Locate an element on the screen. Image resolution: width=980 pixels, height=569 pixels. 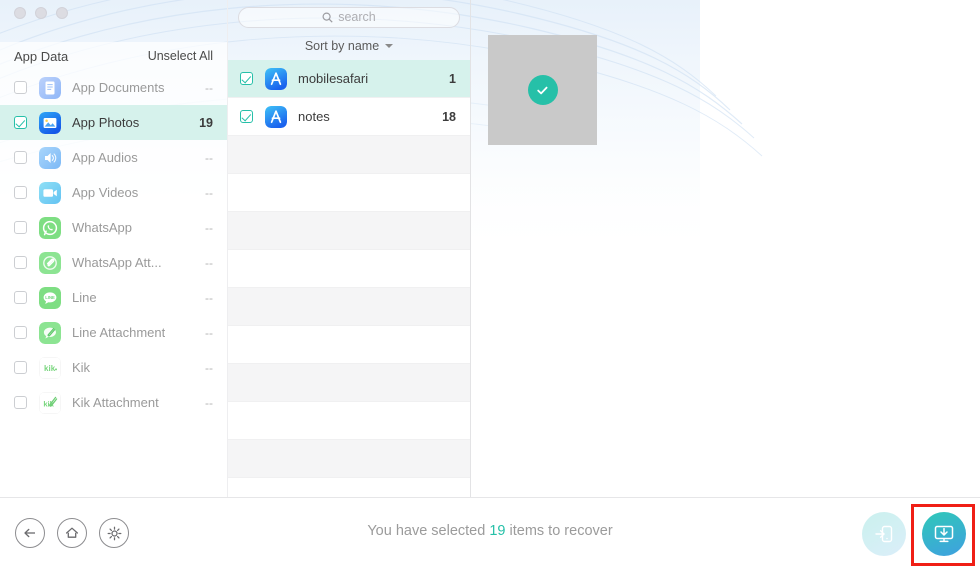
sidebar-item-kik-attachment: kik Kik Attachment -- is located at coordinates (113, 402).